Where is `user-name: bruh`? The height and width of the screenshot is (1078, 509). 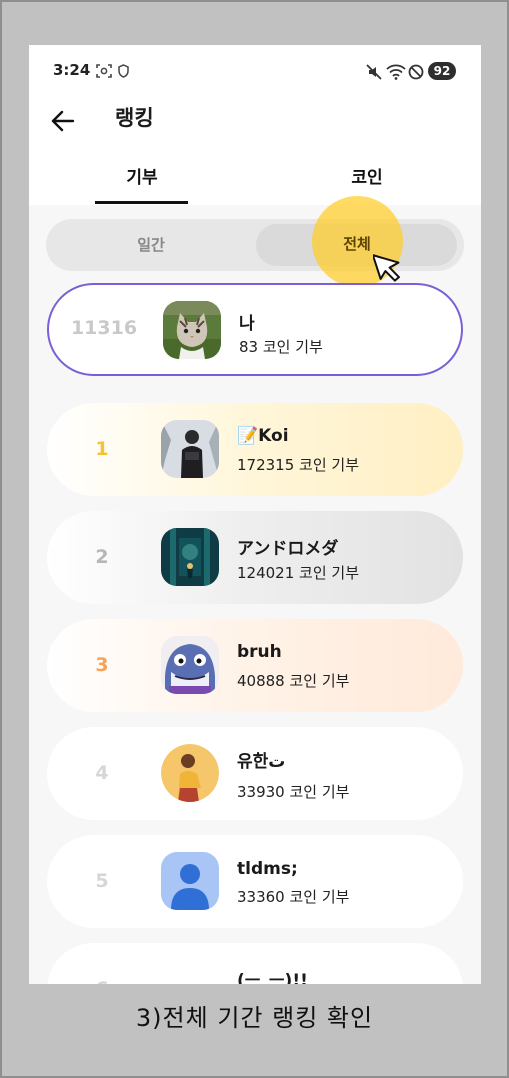 user-name: bruh is located at coordinates (259, 652).